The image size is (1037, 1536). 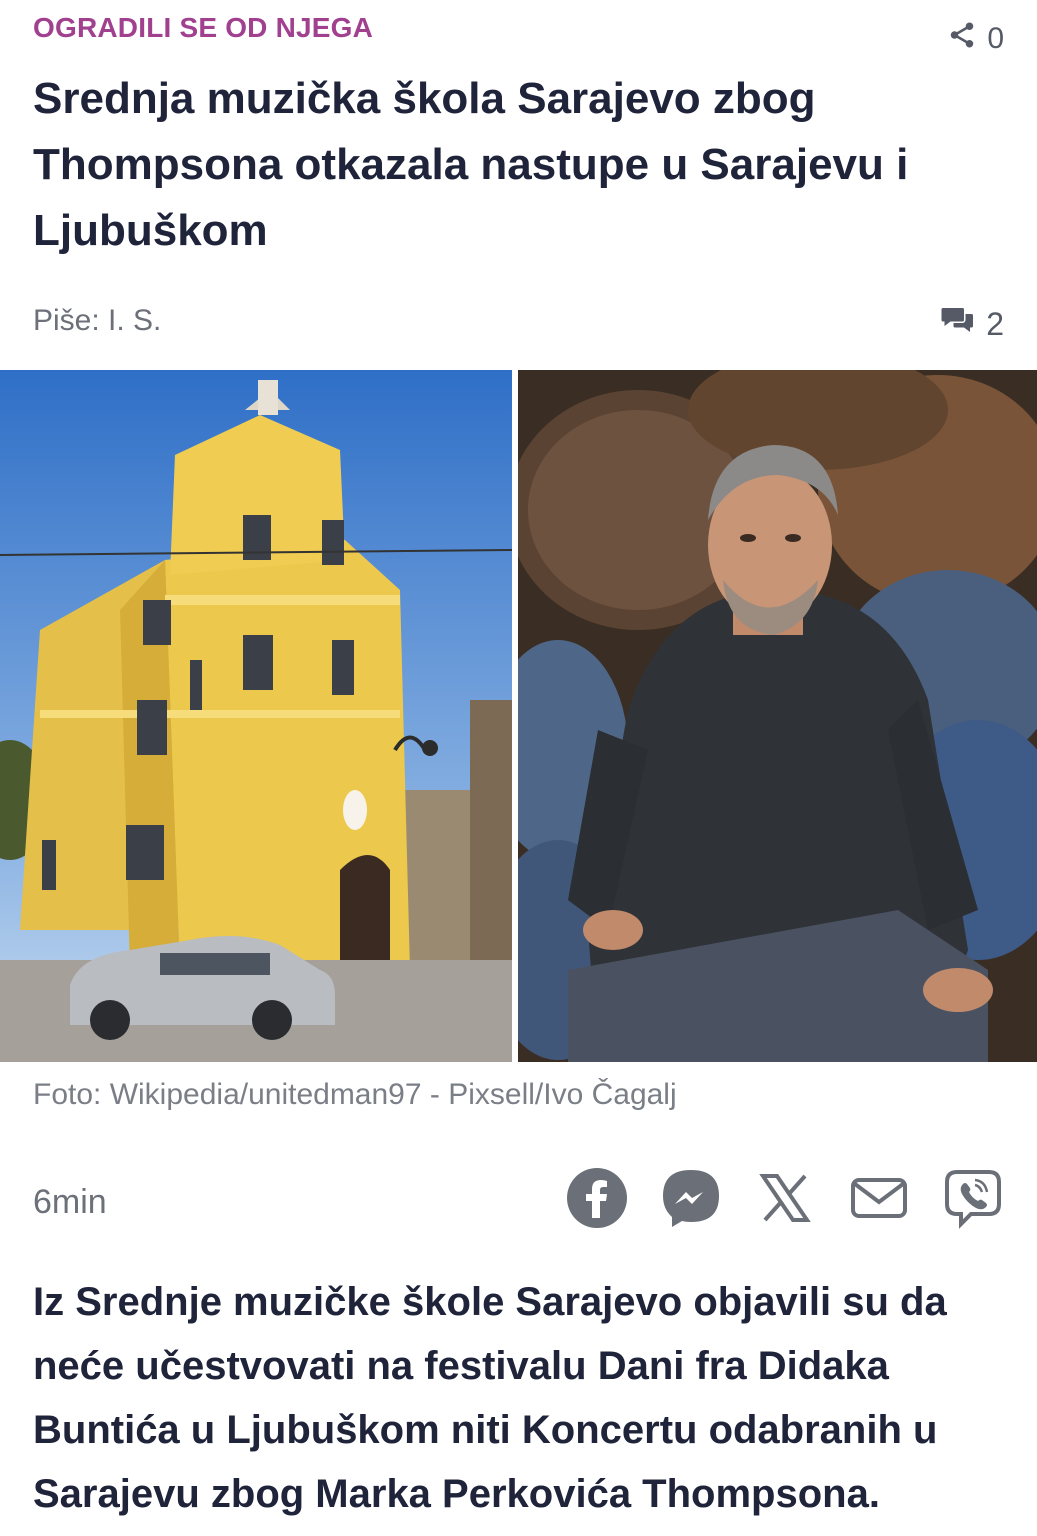 I want to click on share-bar, so click(x=785, y=1200).